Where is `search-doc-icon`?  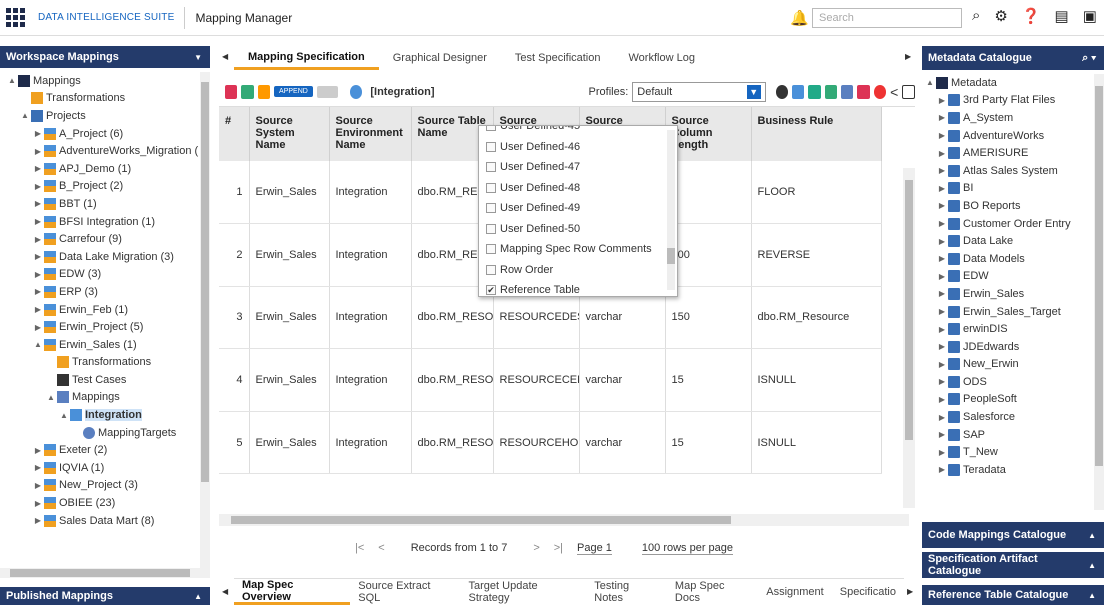
search-doc-icon is located at coordinates (798, 91).